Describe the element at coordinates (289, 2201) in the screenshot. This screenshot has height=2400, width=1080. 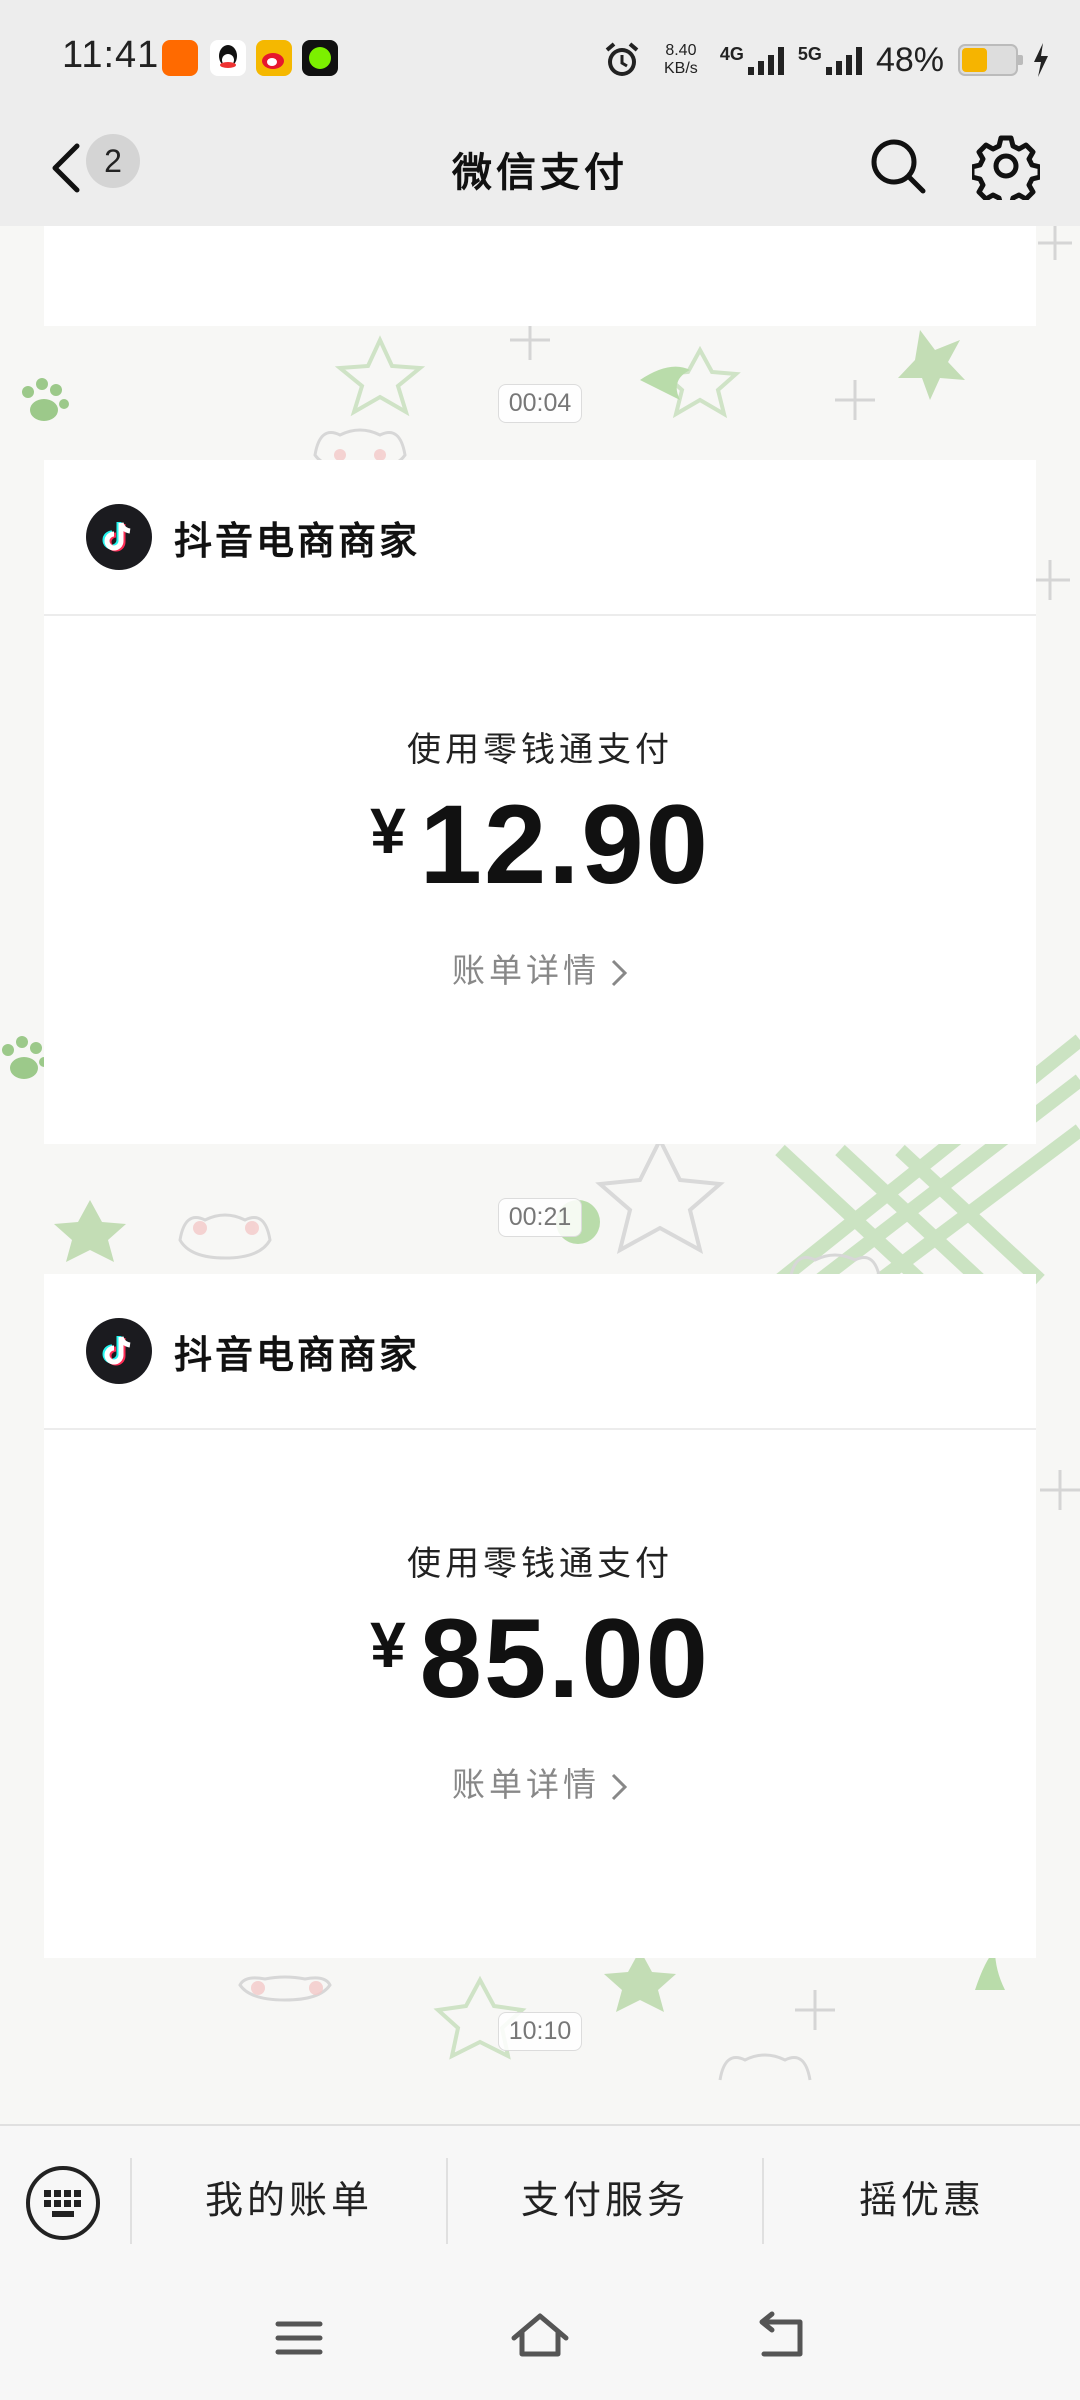
I see `menu-item-my-bills: 我的账单` at that location.